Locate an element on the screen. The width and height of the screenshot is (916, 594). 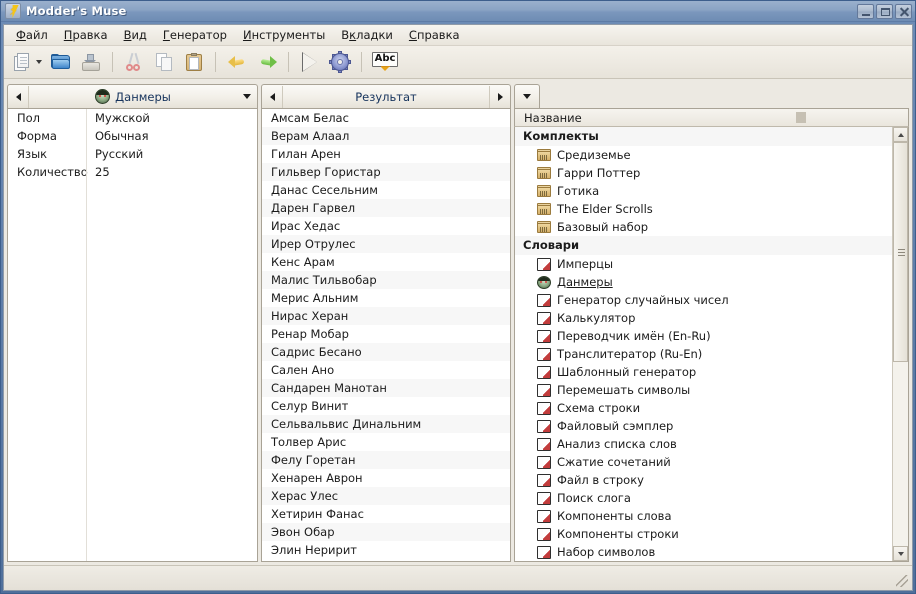
result-tab-prev-button is located at coordinates (272, 96).